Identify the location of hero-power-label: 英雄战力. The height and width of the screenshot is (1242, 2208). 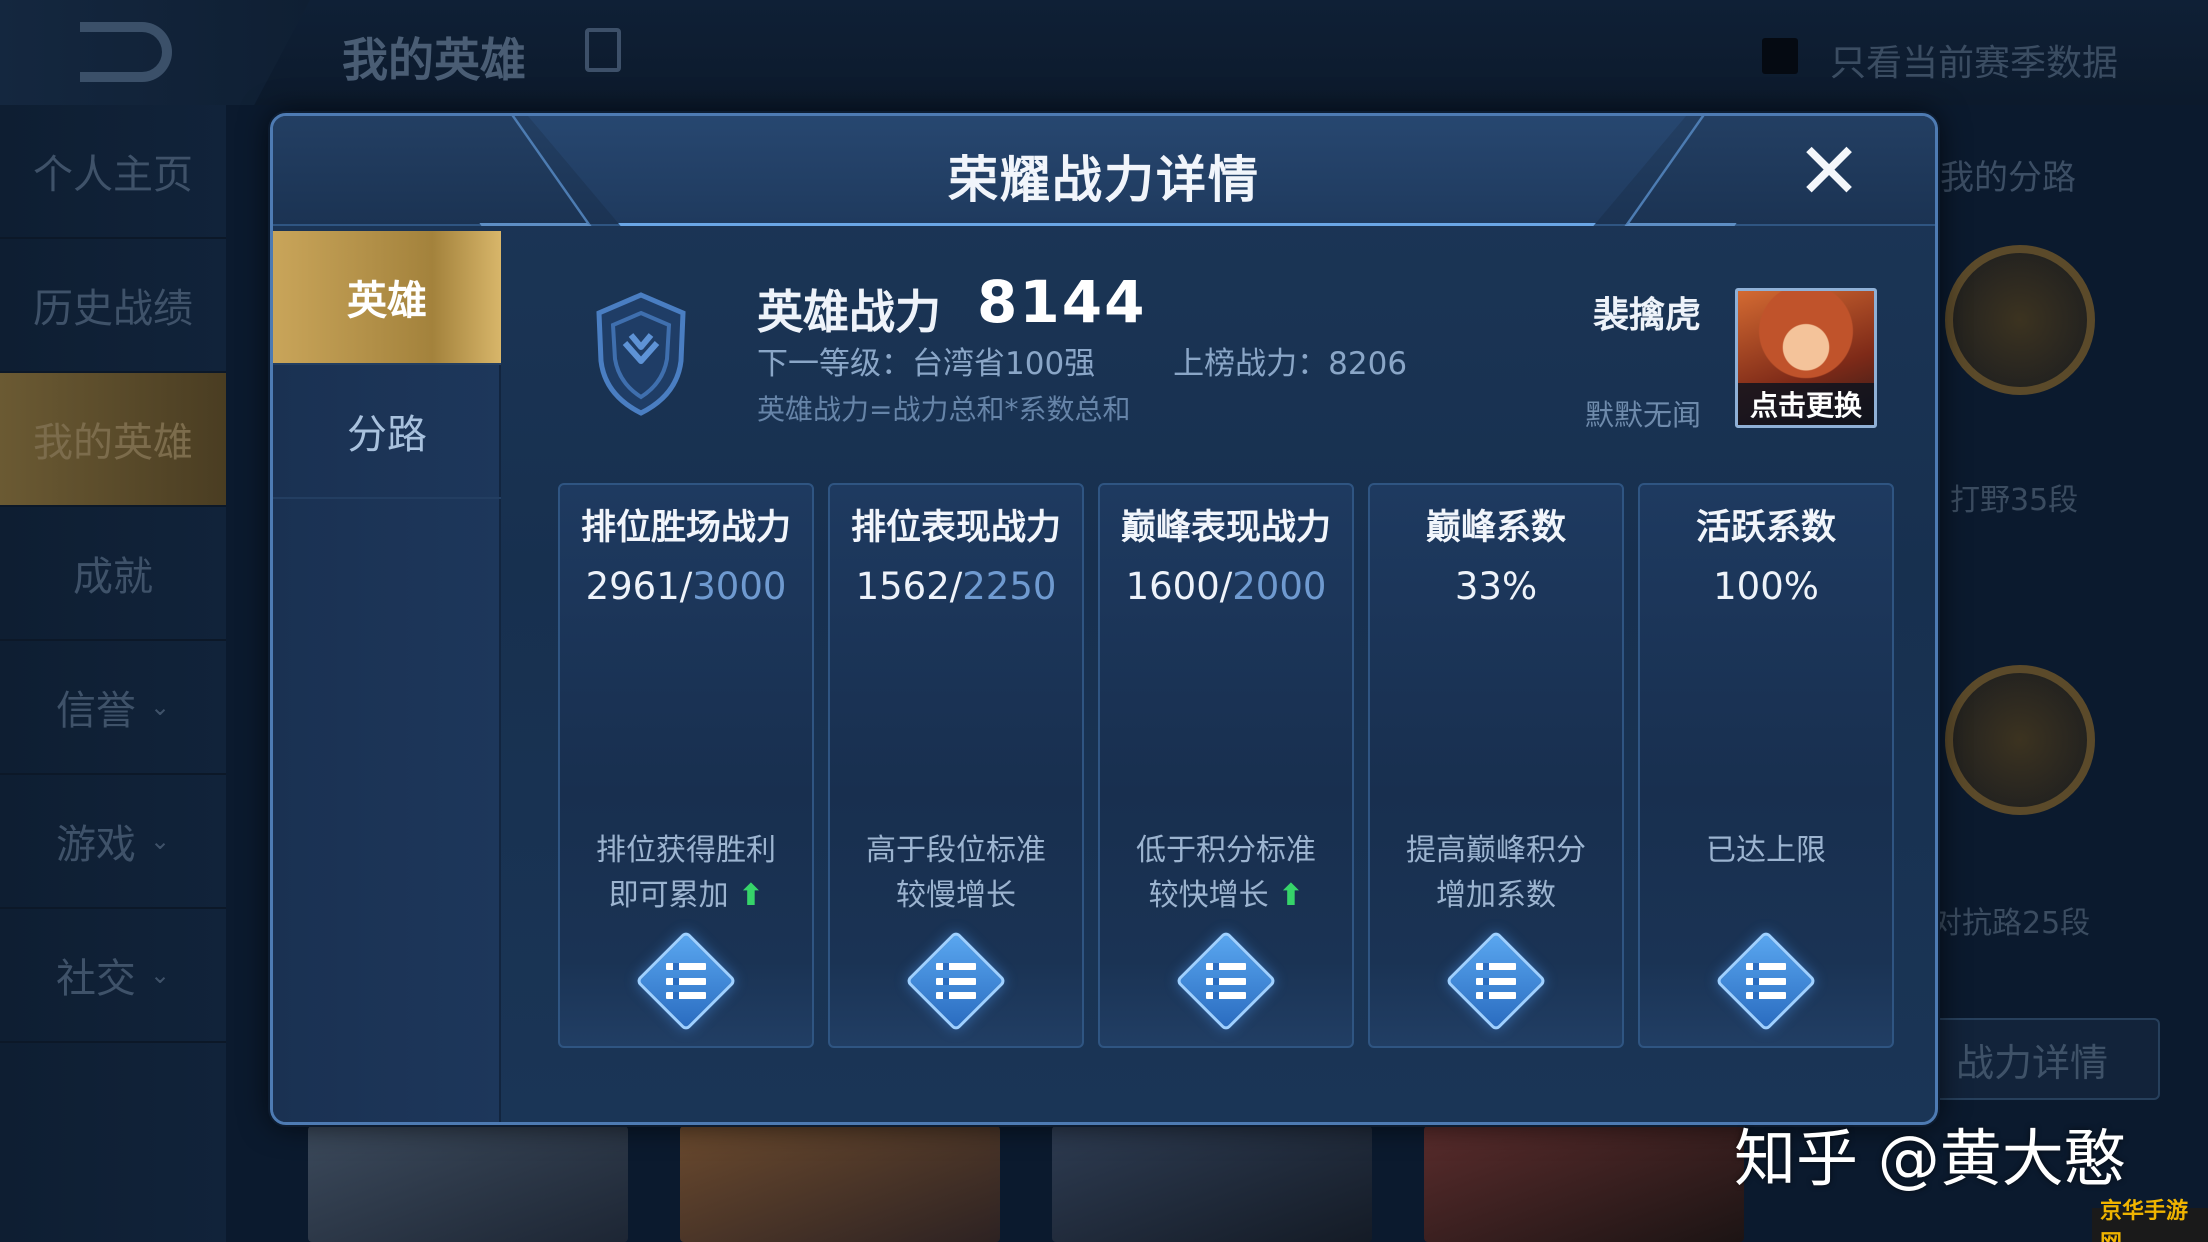
(849, 312).